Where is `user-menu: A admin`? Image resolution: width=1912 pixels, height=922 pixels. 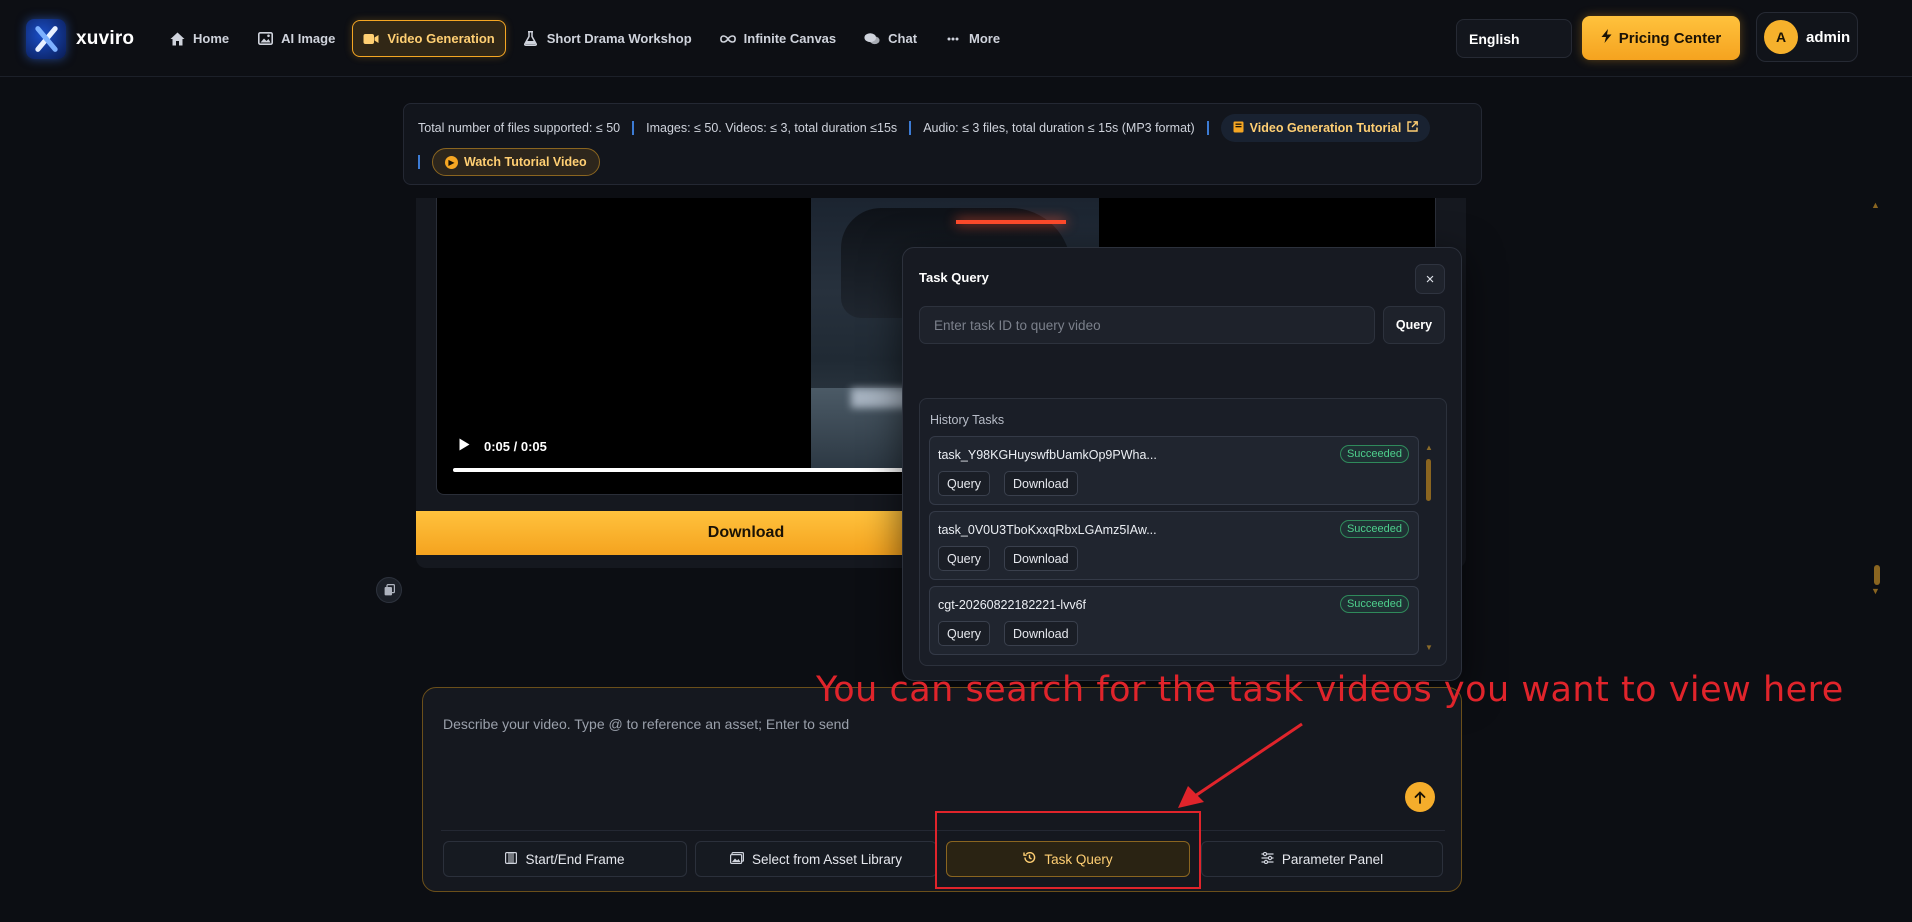 user-menu: A admin is located at coordinates (1807, 37).